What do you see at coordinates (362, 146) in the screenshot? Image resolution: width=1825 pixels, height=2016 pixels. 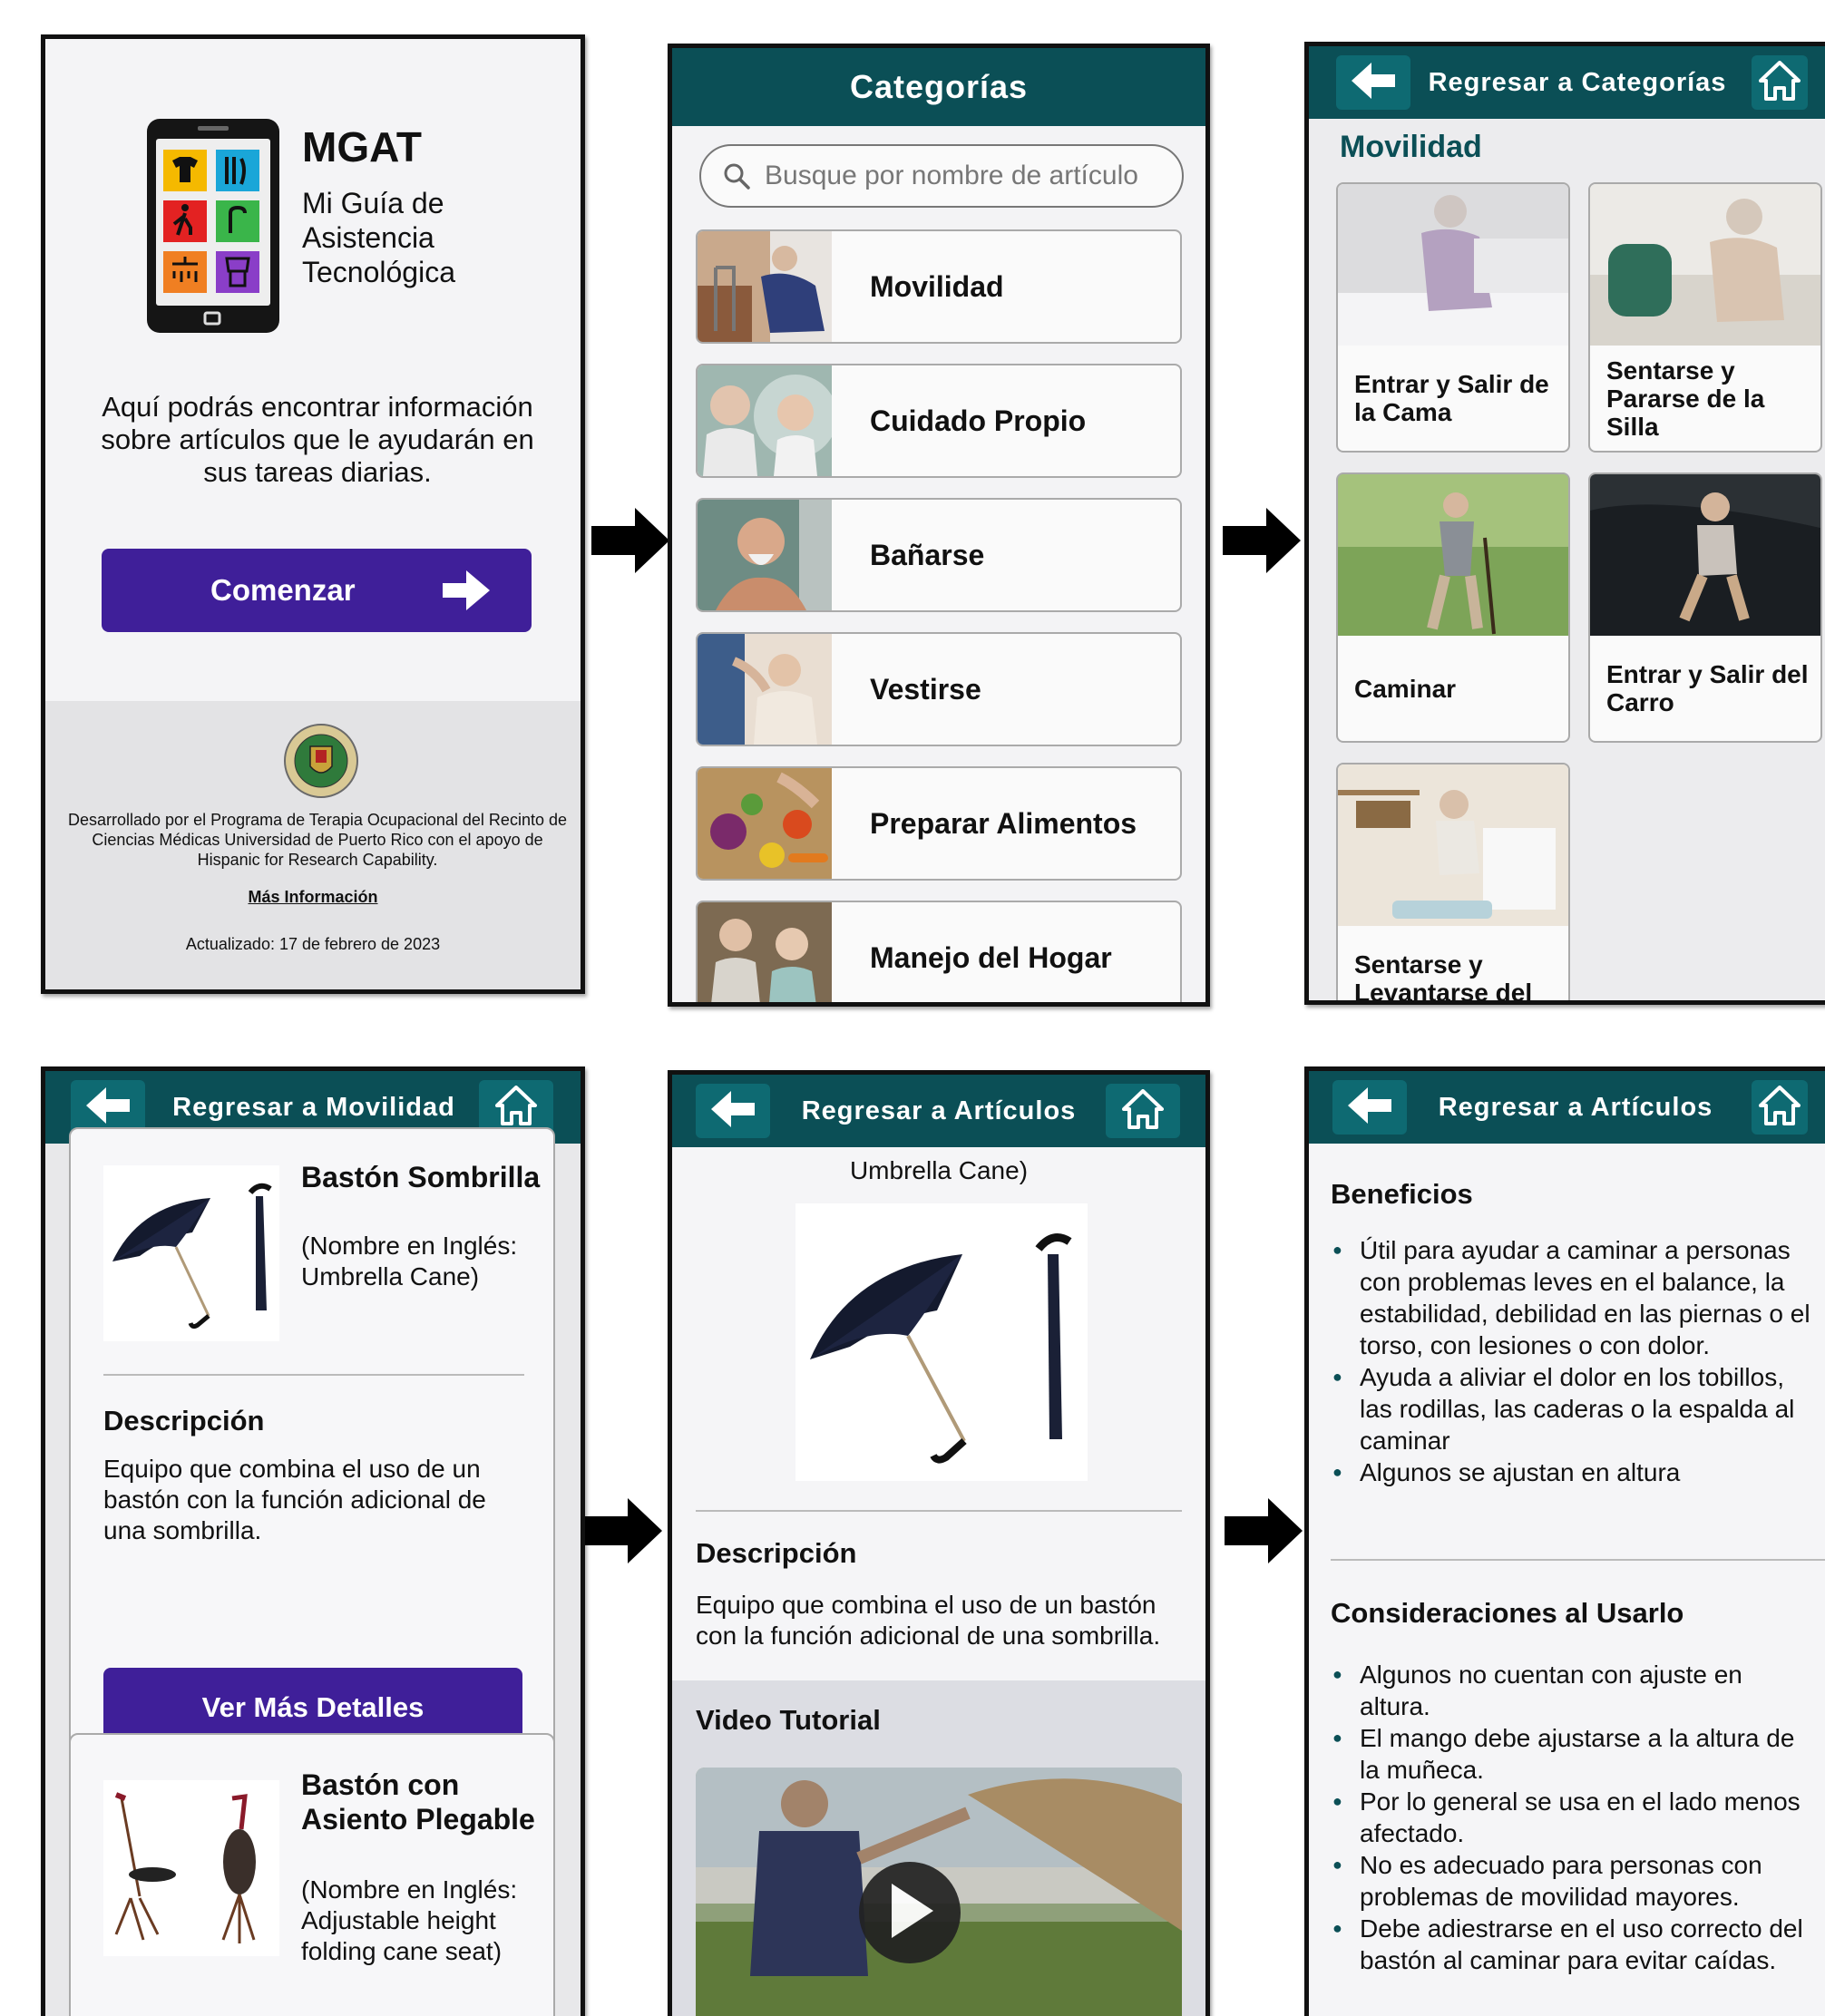 I see `app-name: MGAT` at bounding box center [362, 146].